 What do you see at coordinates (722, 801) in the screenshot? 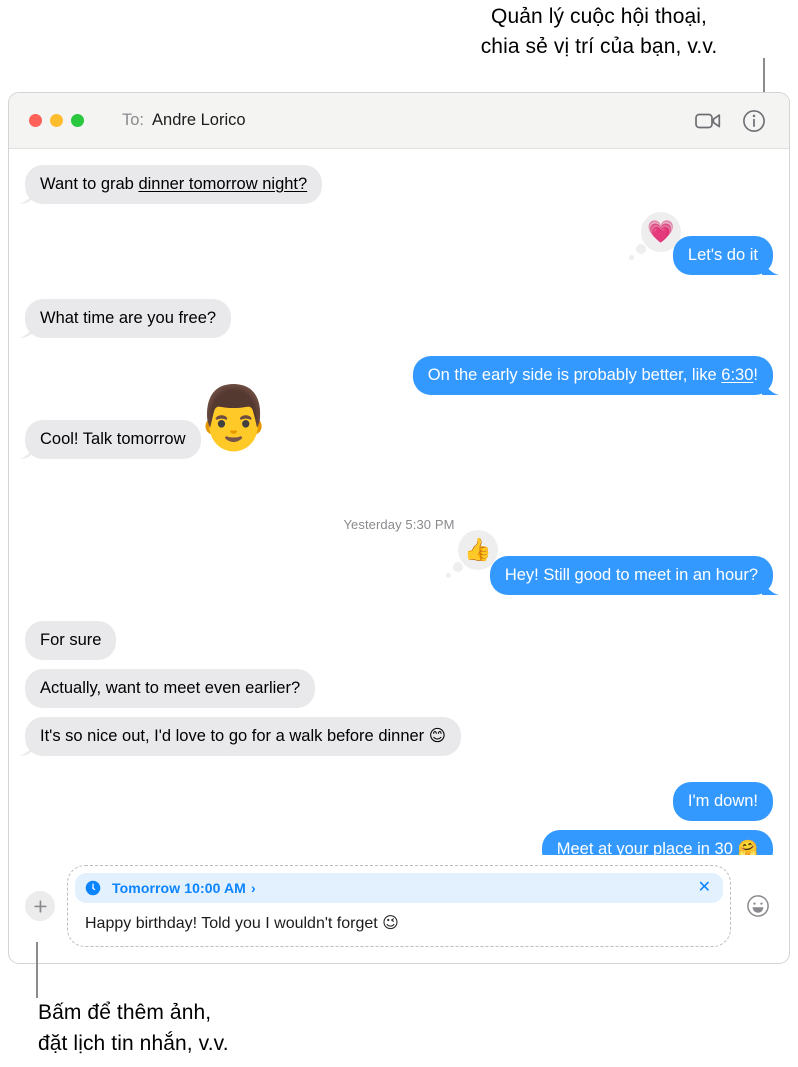
I see `message-bubble-outgoing: I'm down!` at bounding box center [722, 801].